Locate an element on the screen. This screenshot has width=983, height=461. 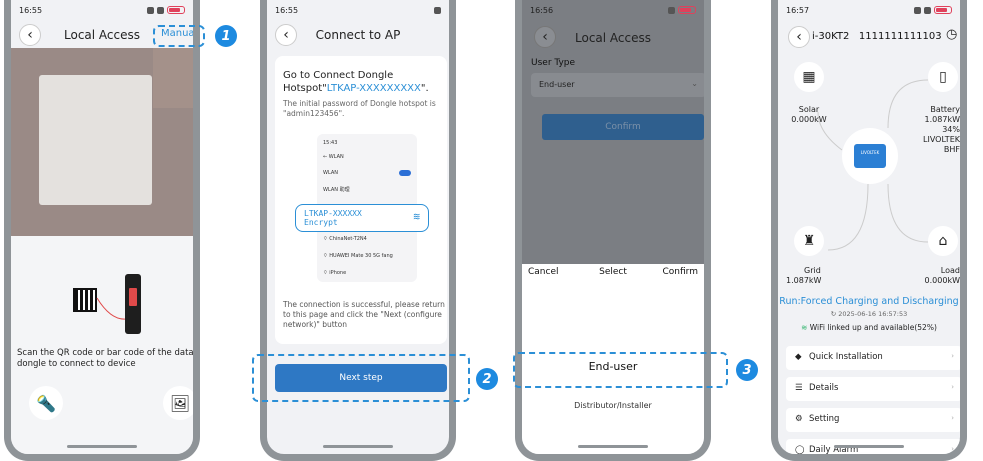
grid-info: Grid 1.087kW is located at coordinates (804, 275).